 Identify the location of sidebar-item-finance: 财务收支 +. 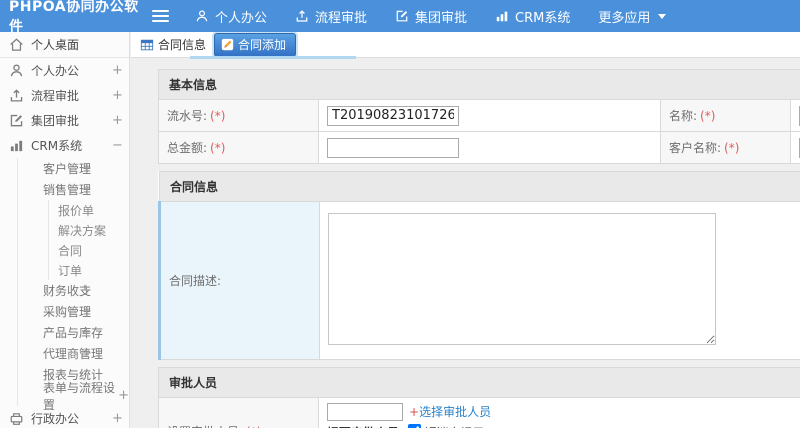
(73, 290).